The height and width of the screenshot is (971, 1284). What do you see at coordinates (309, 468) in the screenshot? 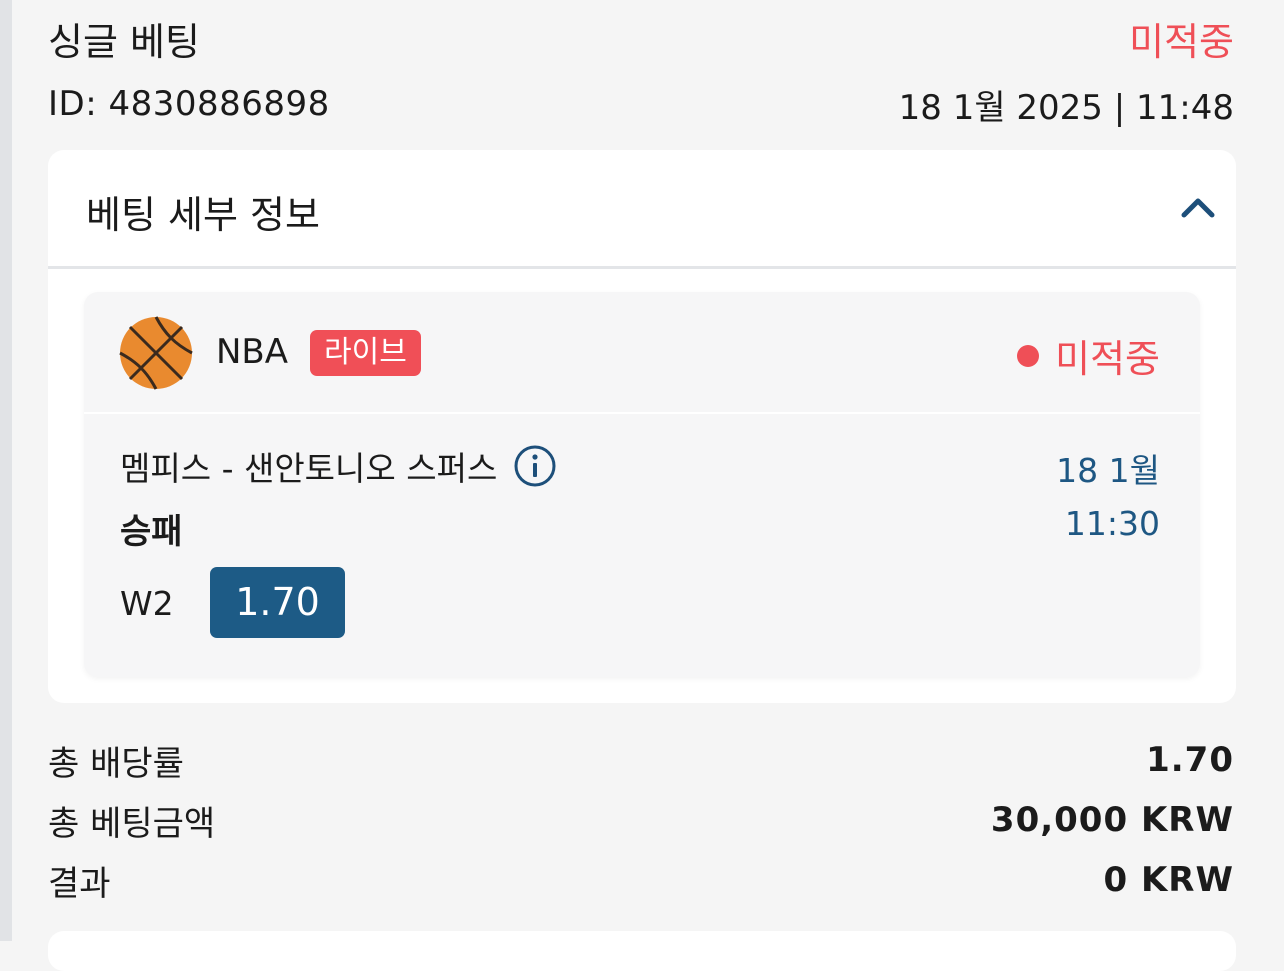
I see `match-name: 멤피스 - 샌안토니오 스퍼스` at bounding box center [309, 468].